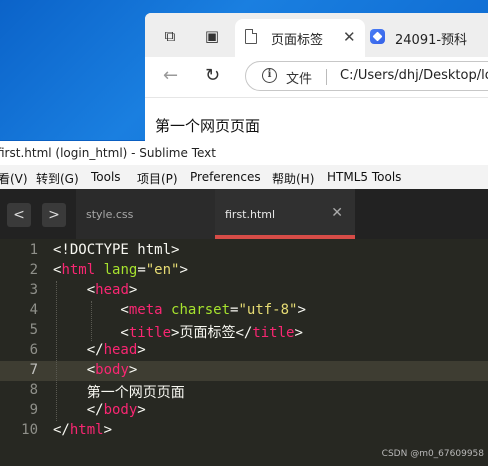 The width and height of the screenshot is (488, 466). I want to click on info-icon: i, so click(269, 75).